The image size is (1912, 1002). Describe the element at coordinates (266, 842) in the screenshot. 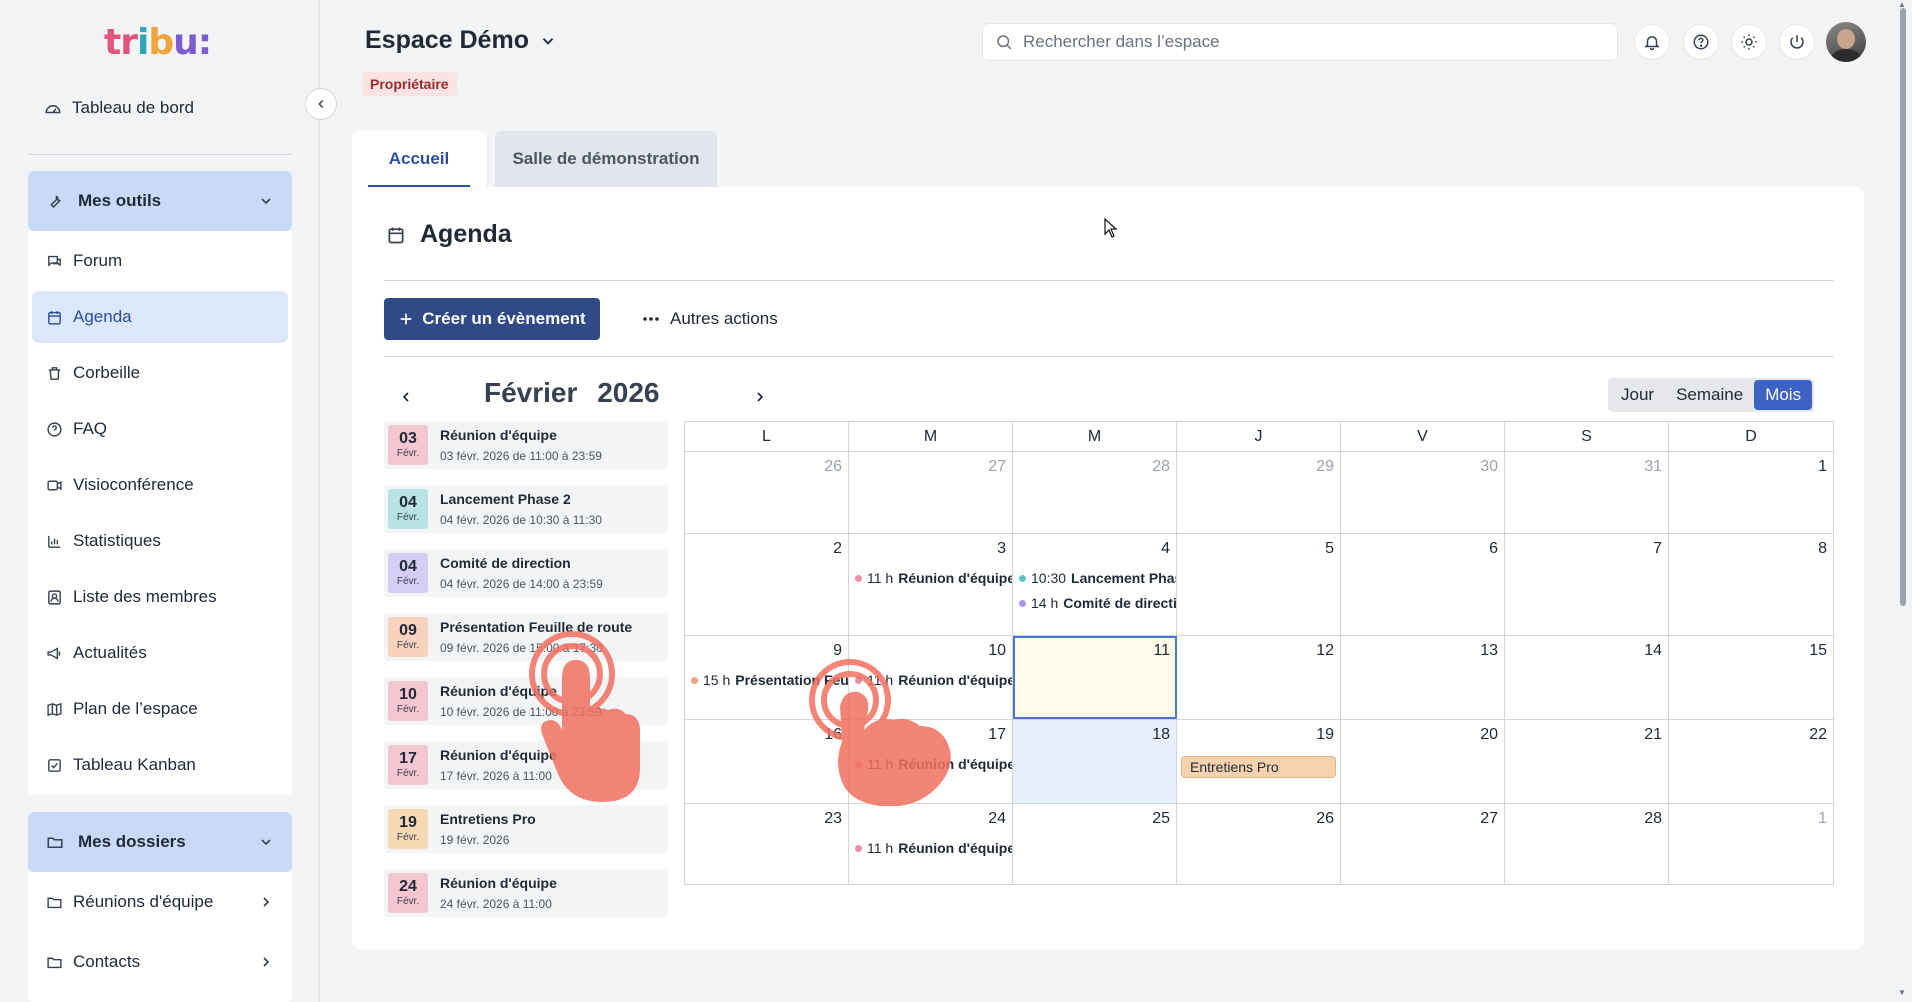

I see `chevron-down-icon` at that location.